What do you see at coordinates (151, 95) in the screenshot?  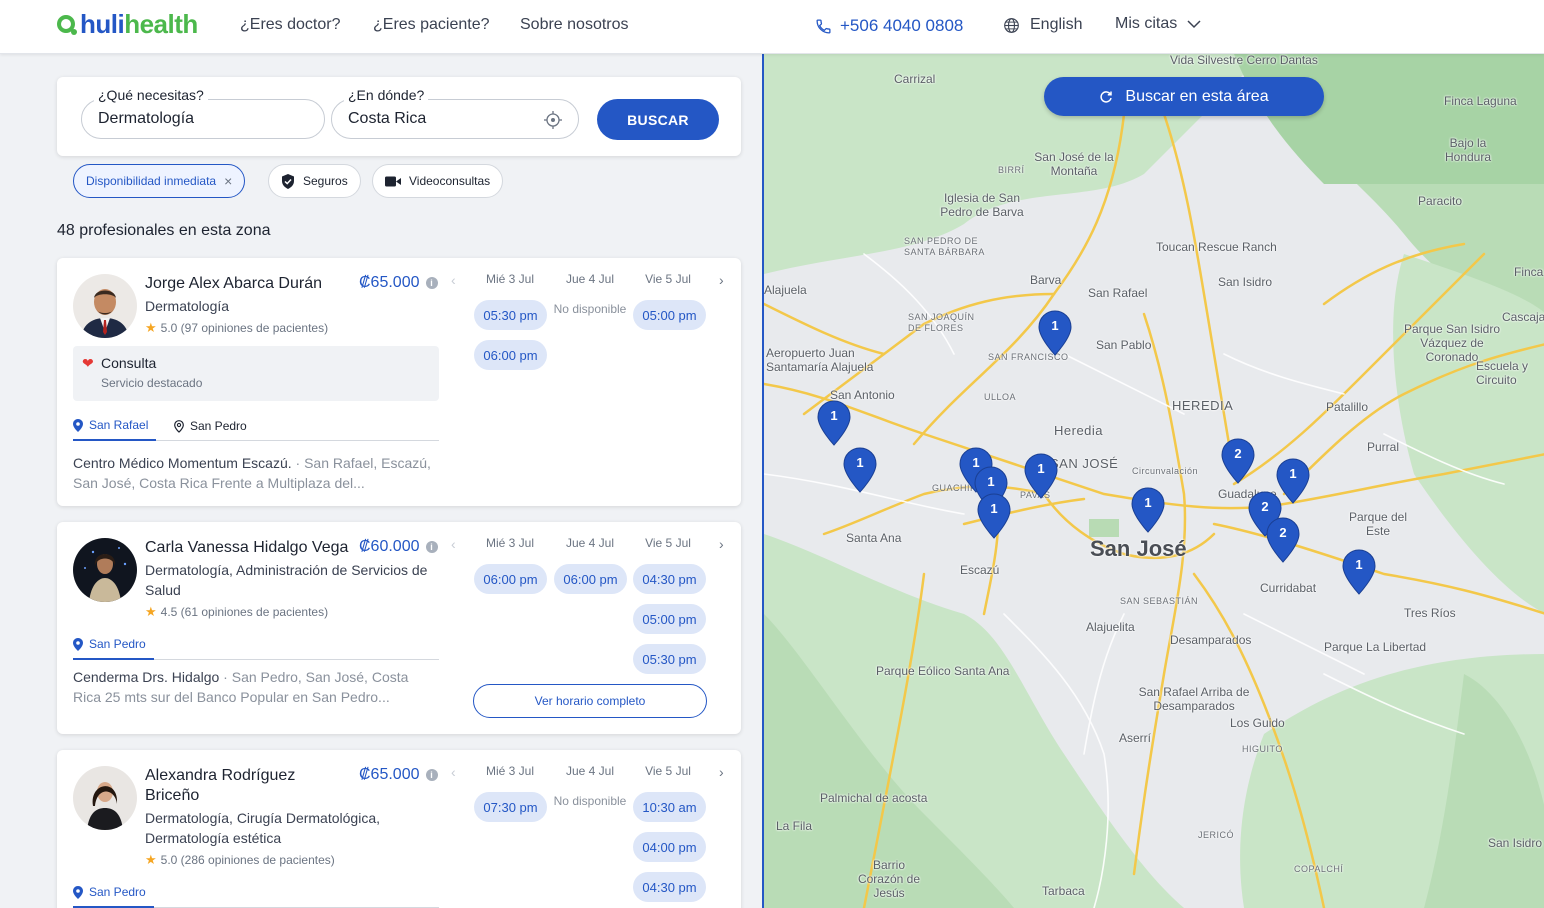 I see `specialty-label: ¿Qué necesitas?` at bounding box center [151, 95].